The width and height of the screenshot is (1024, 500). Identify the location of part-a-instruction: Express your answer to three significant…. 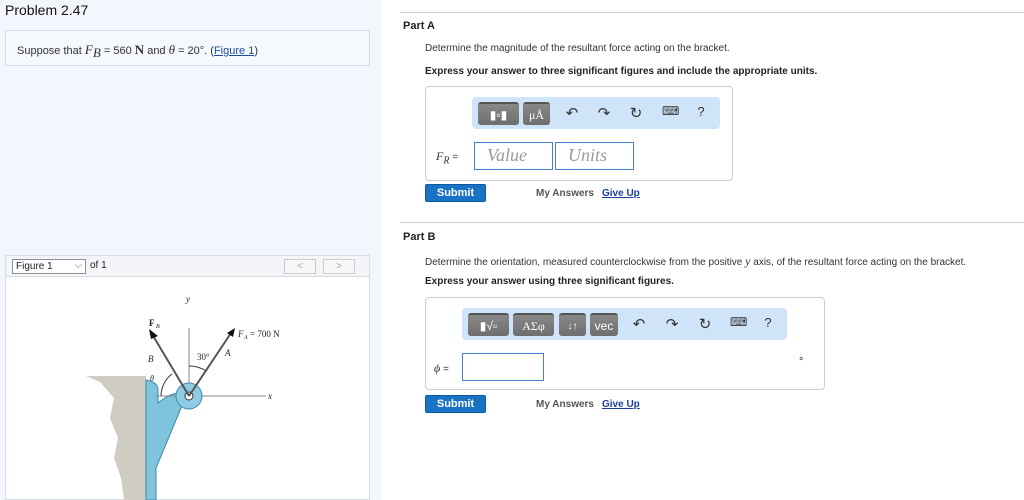
(621, 71).